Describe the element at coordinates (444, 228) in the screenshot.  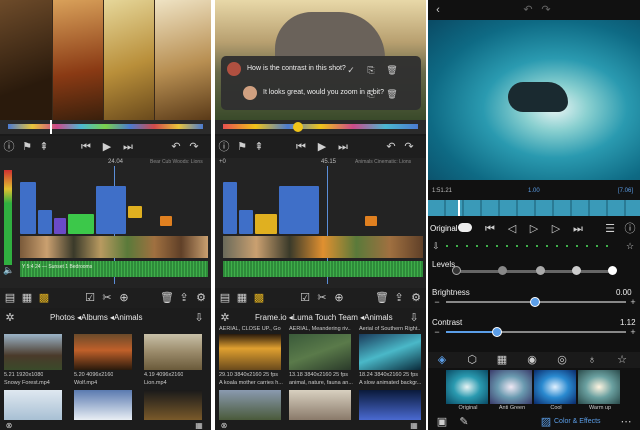
I see `tab-original: Original` at that location.